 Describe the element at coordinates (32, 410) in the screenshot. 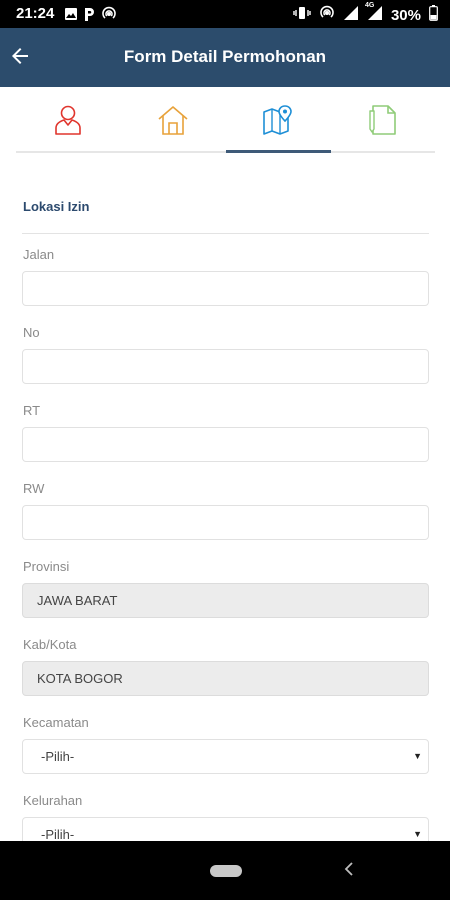

I see `rt-label: RT` at that location.